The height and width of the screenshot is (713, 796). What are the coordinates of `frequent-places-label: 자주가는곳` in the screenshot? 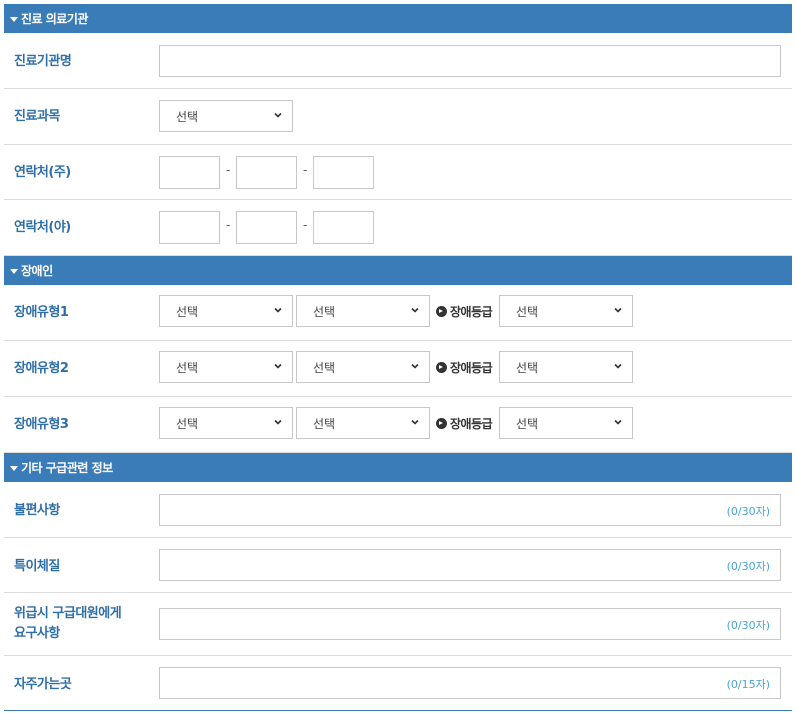 It's located at (43, 684).